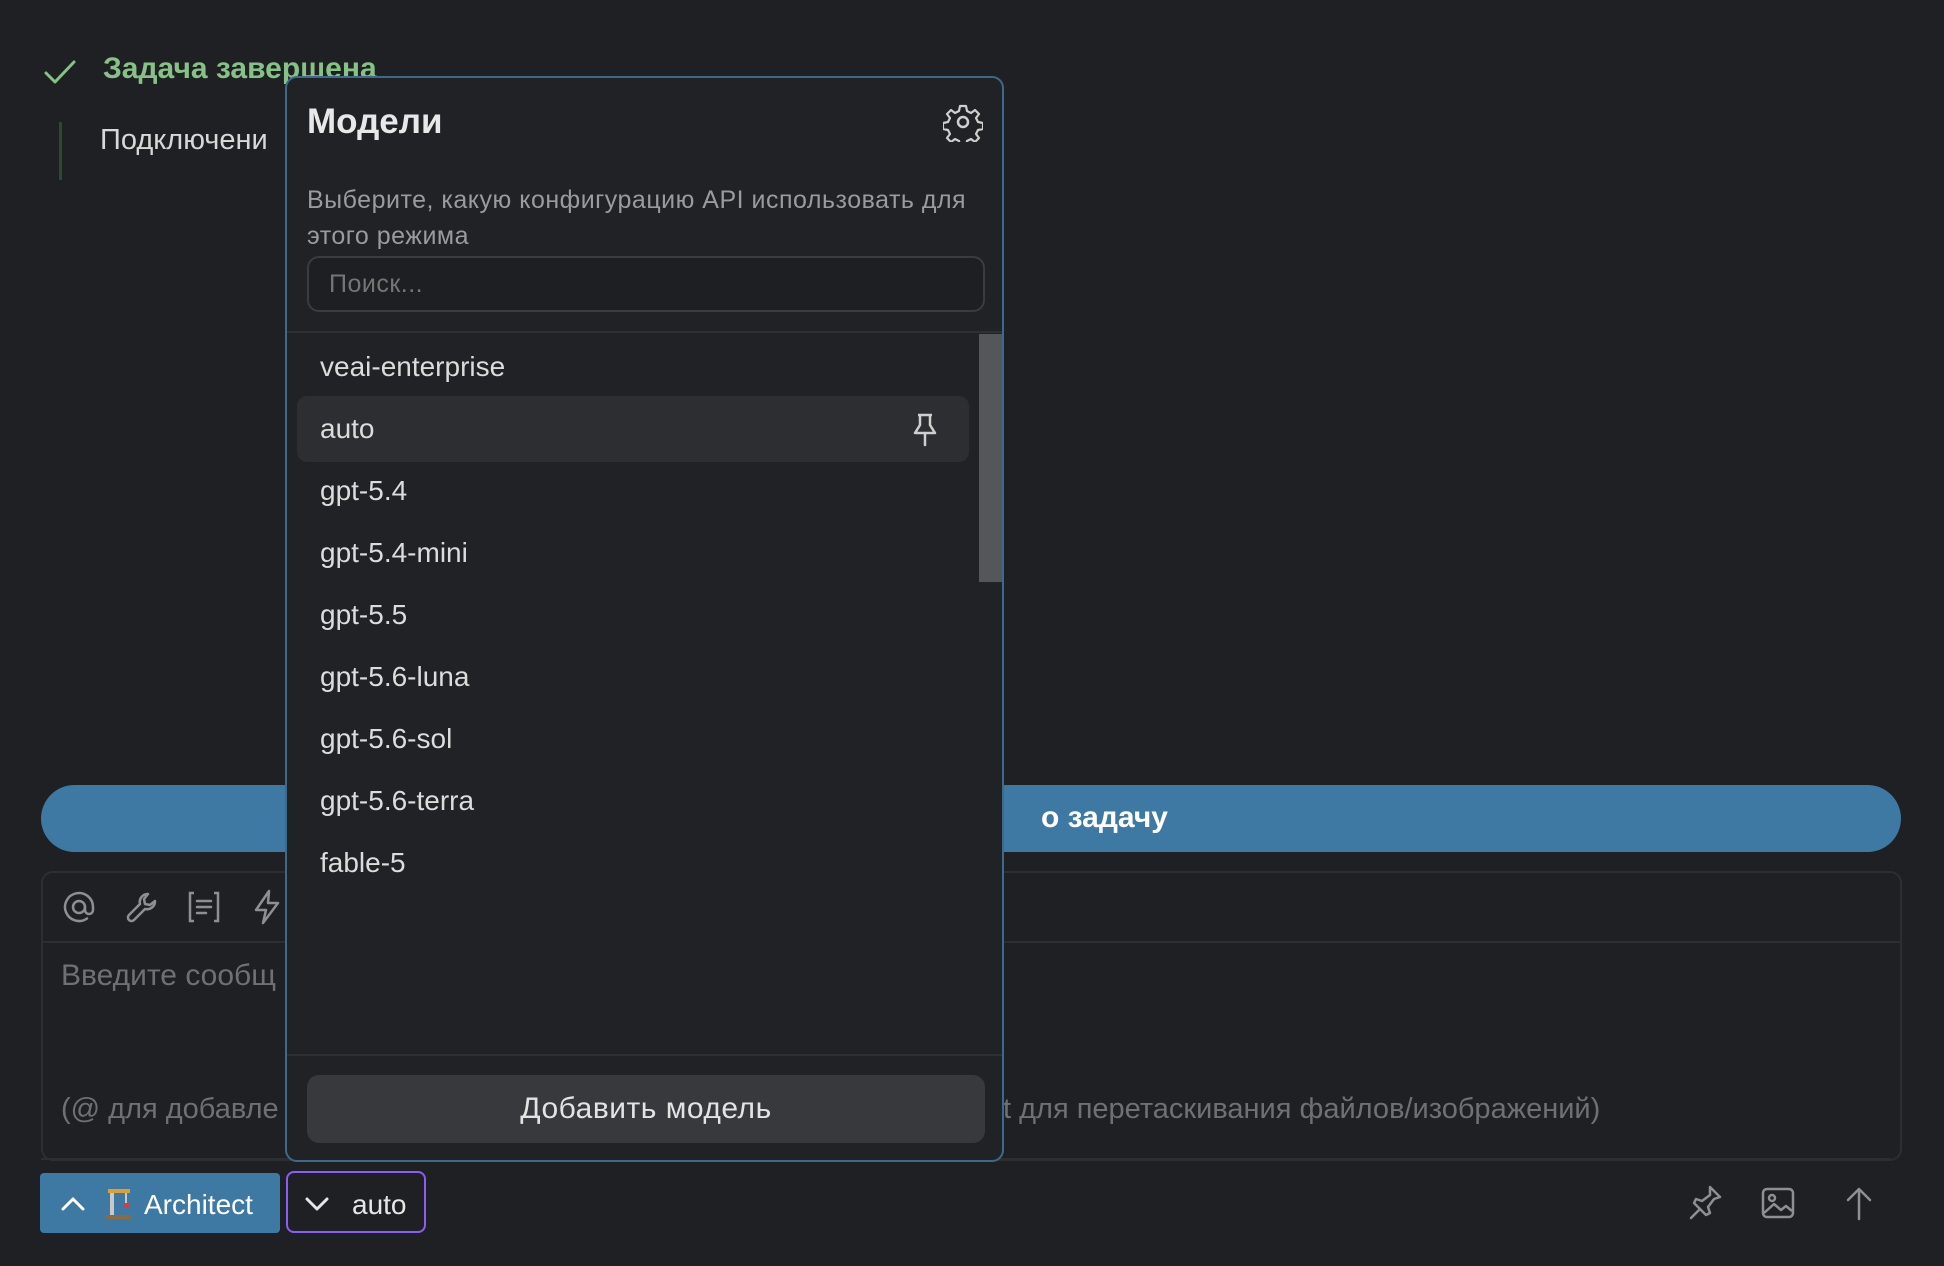  I want to click on task-quote-bar, so click(60, 151).